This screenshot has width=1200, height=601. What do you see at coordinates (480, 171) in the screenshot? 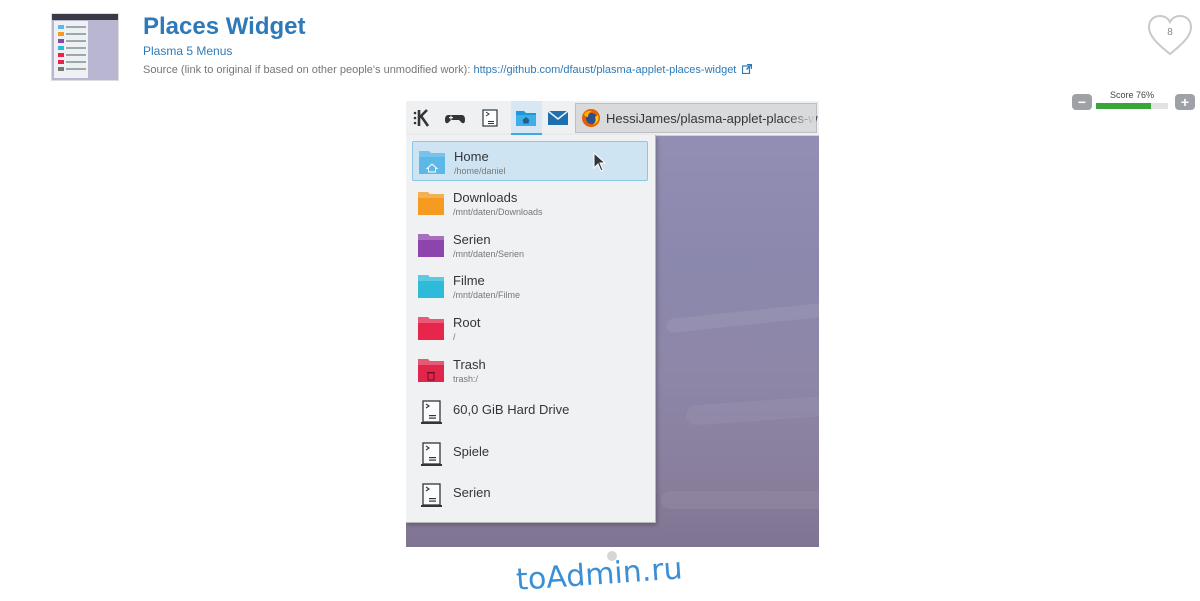
I see `place-path: /home/daniel` at bounding box center [480, 171].